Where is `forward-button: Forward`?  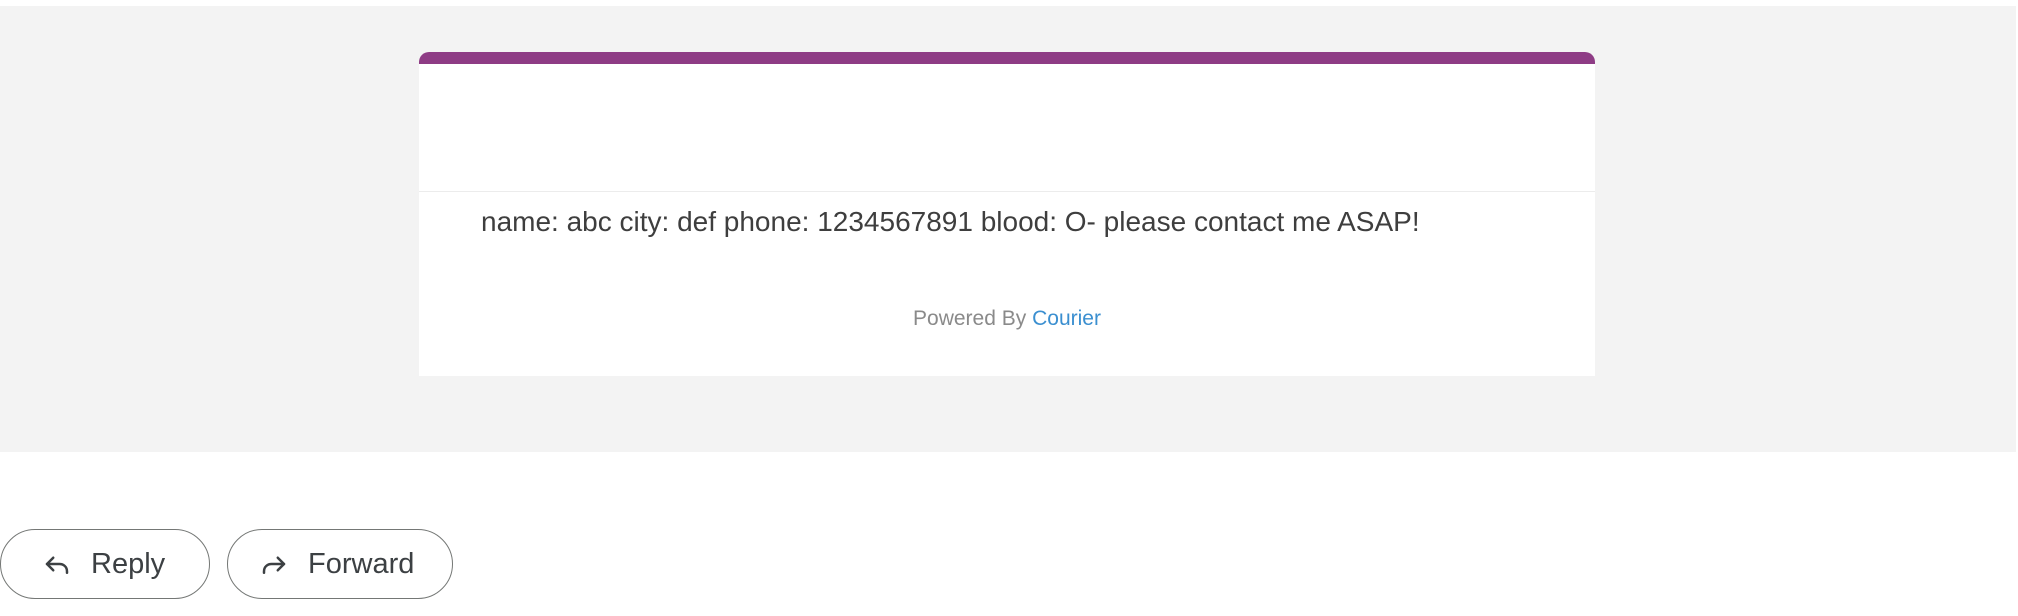
forward-button: Forward is located at coordinates (340, 564).